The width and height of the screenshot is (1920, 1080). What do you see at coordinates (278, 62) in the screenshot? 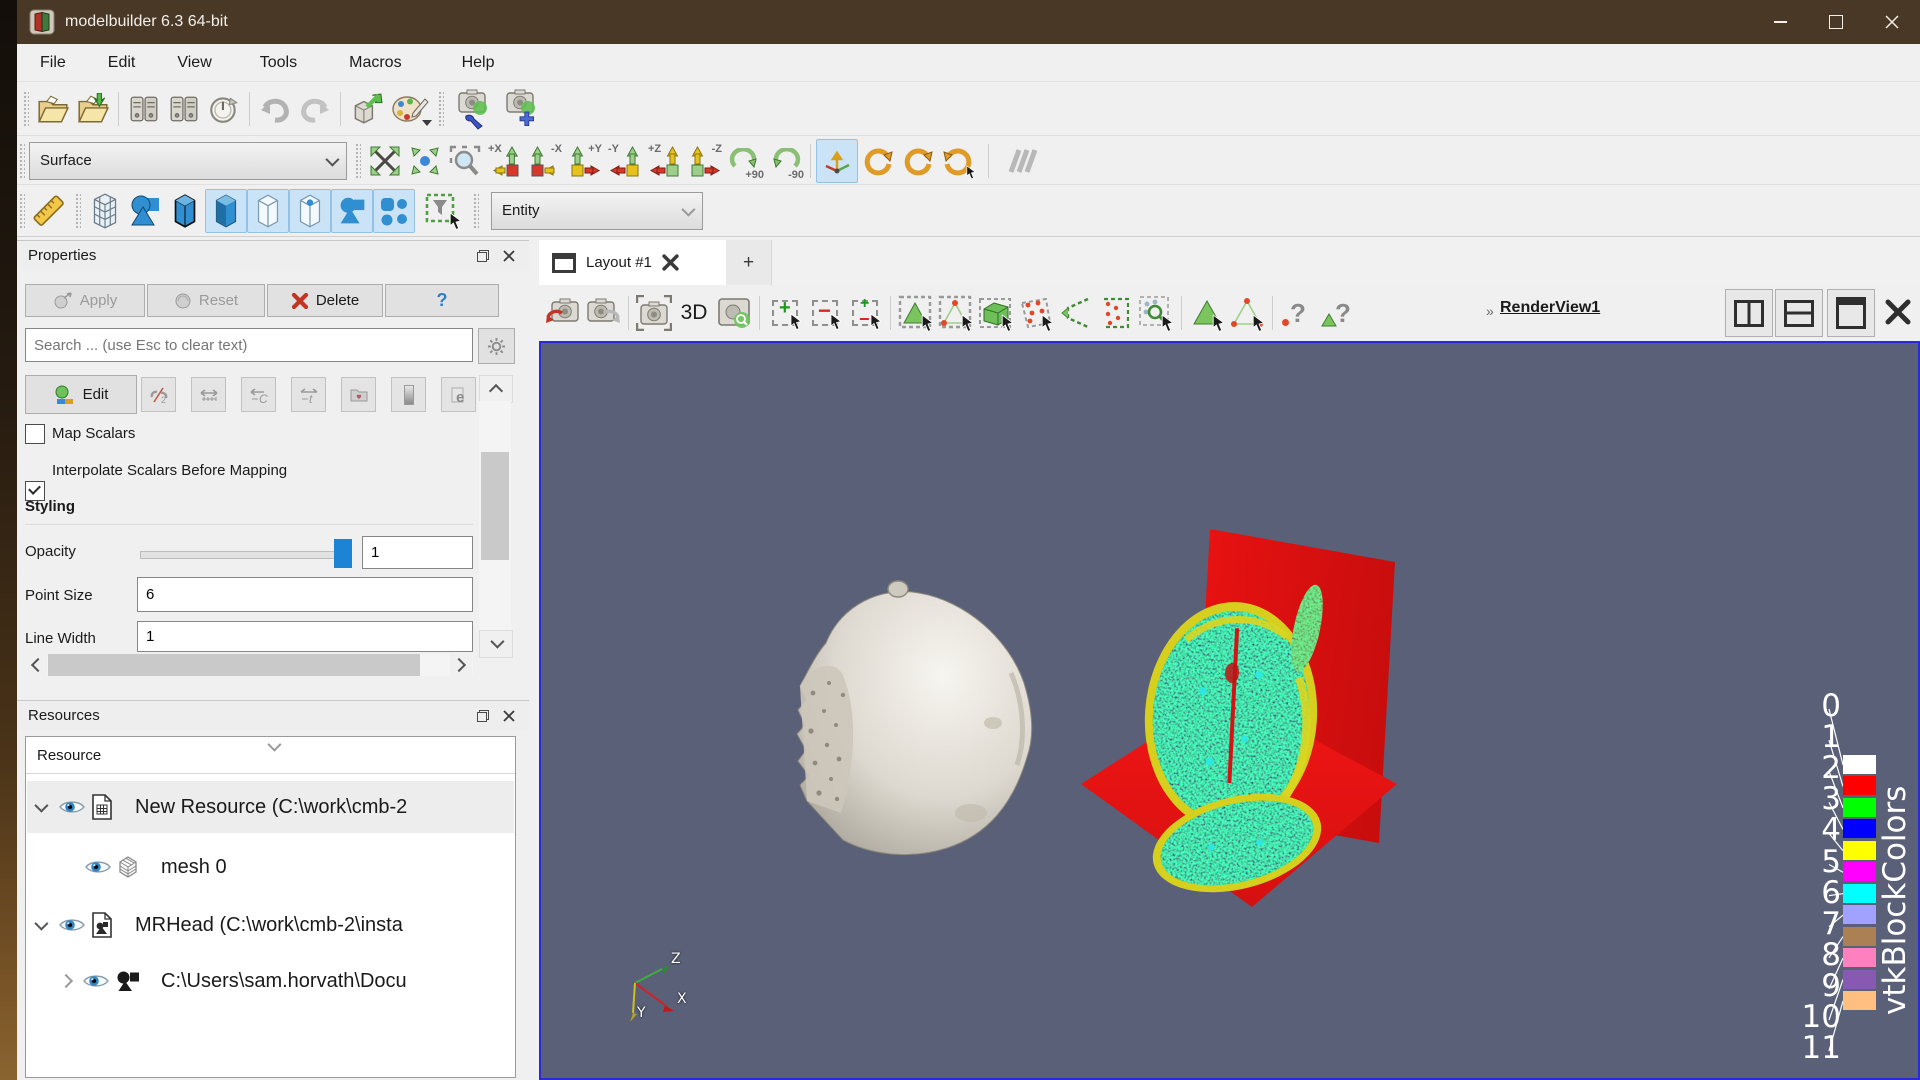
I see `menu-tools: Tools` at bounding box center [278, 62].